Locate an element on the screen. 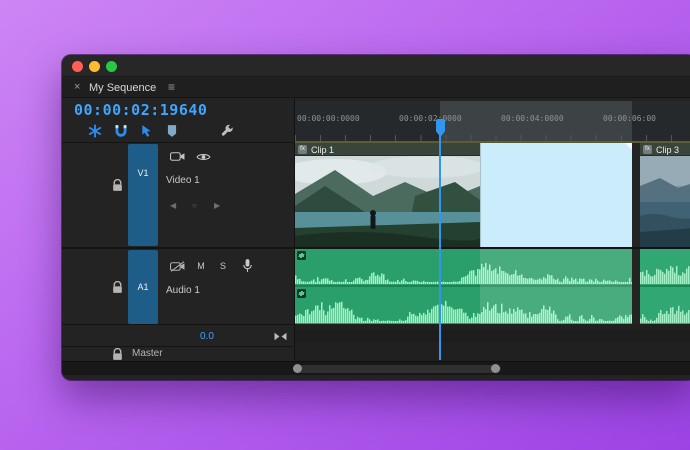 Image resolution: width=690 pixels, height=450 pixels. add-marker-icon is located at coordinates (173, 131).